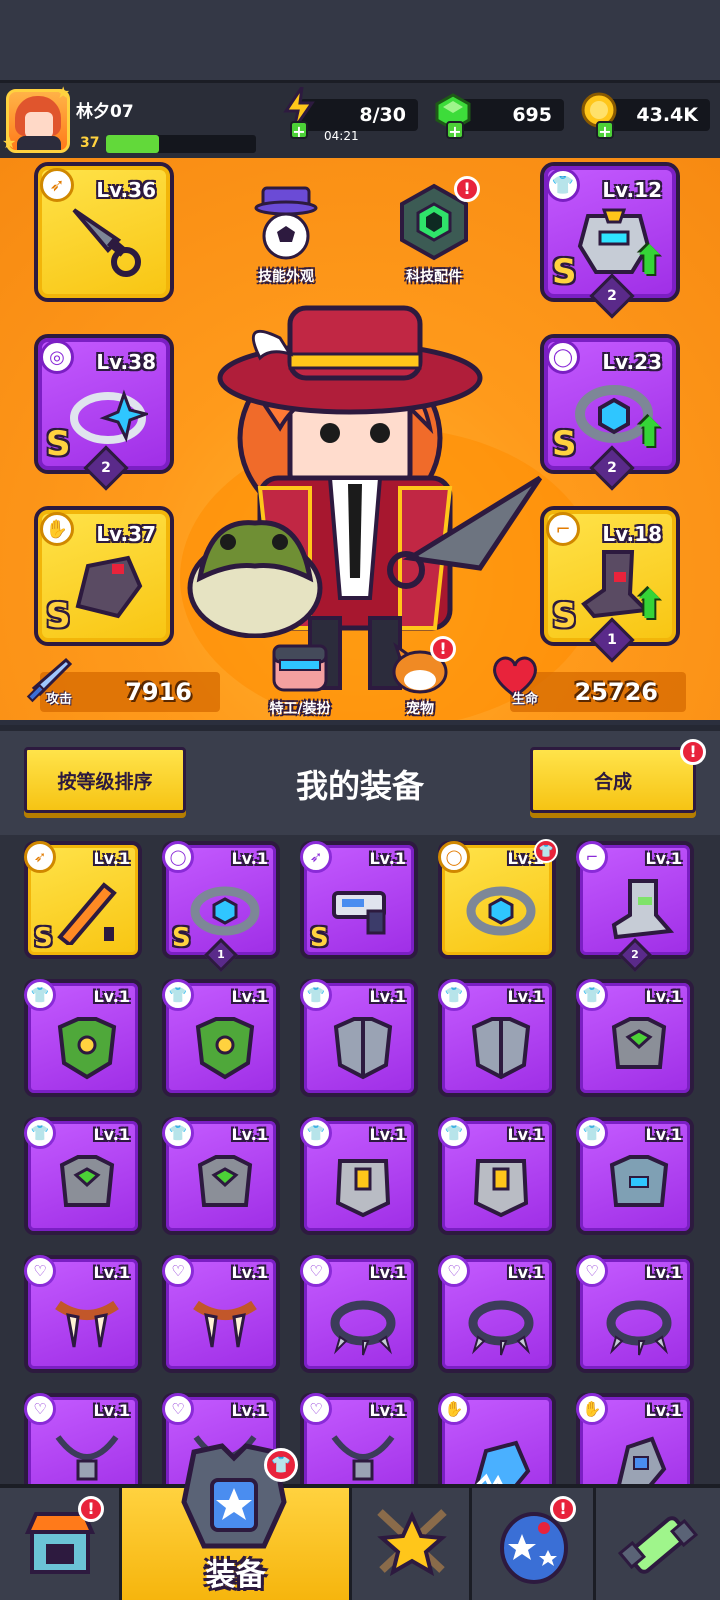  I want to click on nav-tab-lab, so click(658, 1544).